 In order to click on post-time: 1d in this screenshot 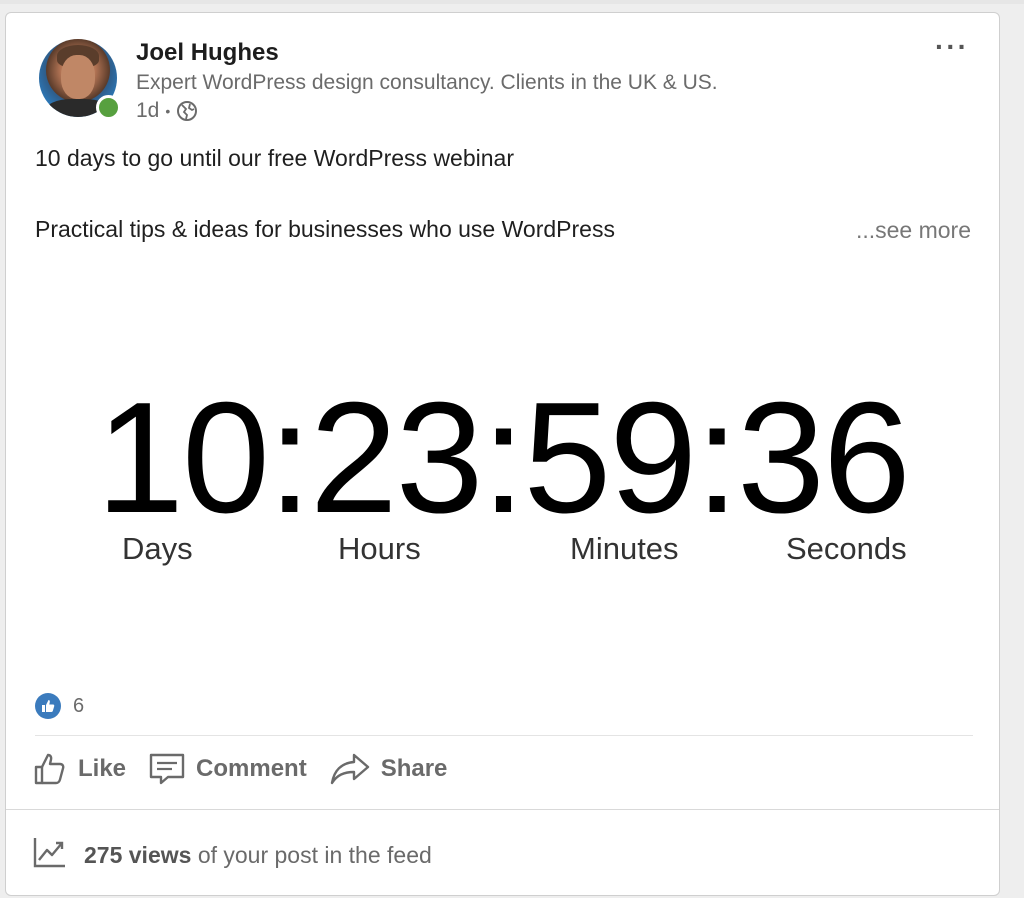, I will do `click(148, 110)`.